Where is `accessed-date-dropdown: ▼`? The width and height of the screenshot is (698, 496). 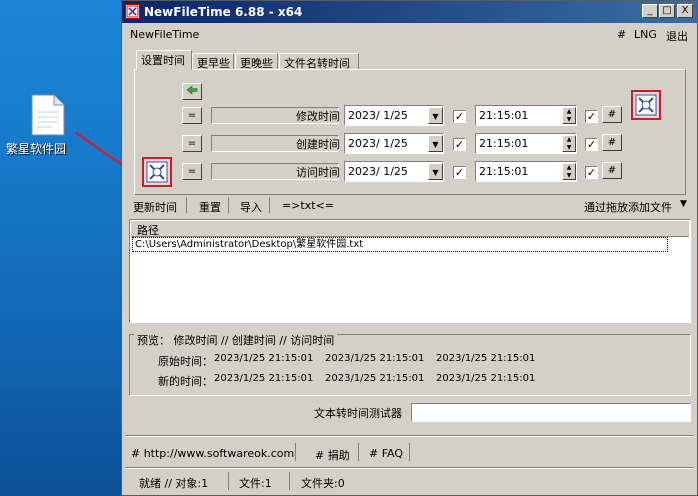
accessed-date-dropdown: ▼ is located at coordinates (435, 171).